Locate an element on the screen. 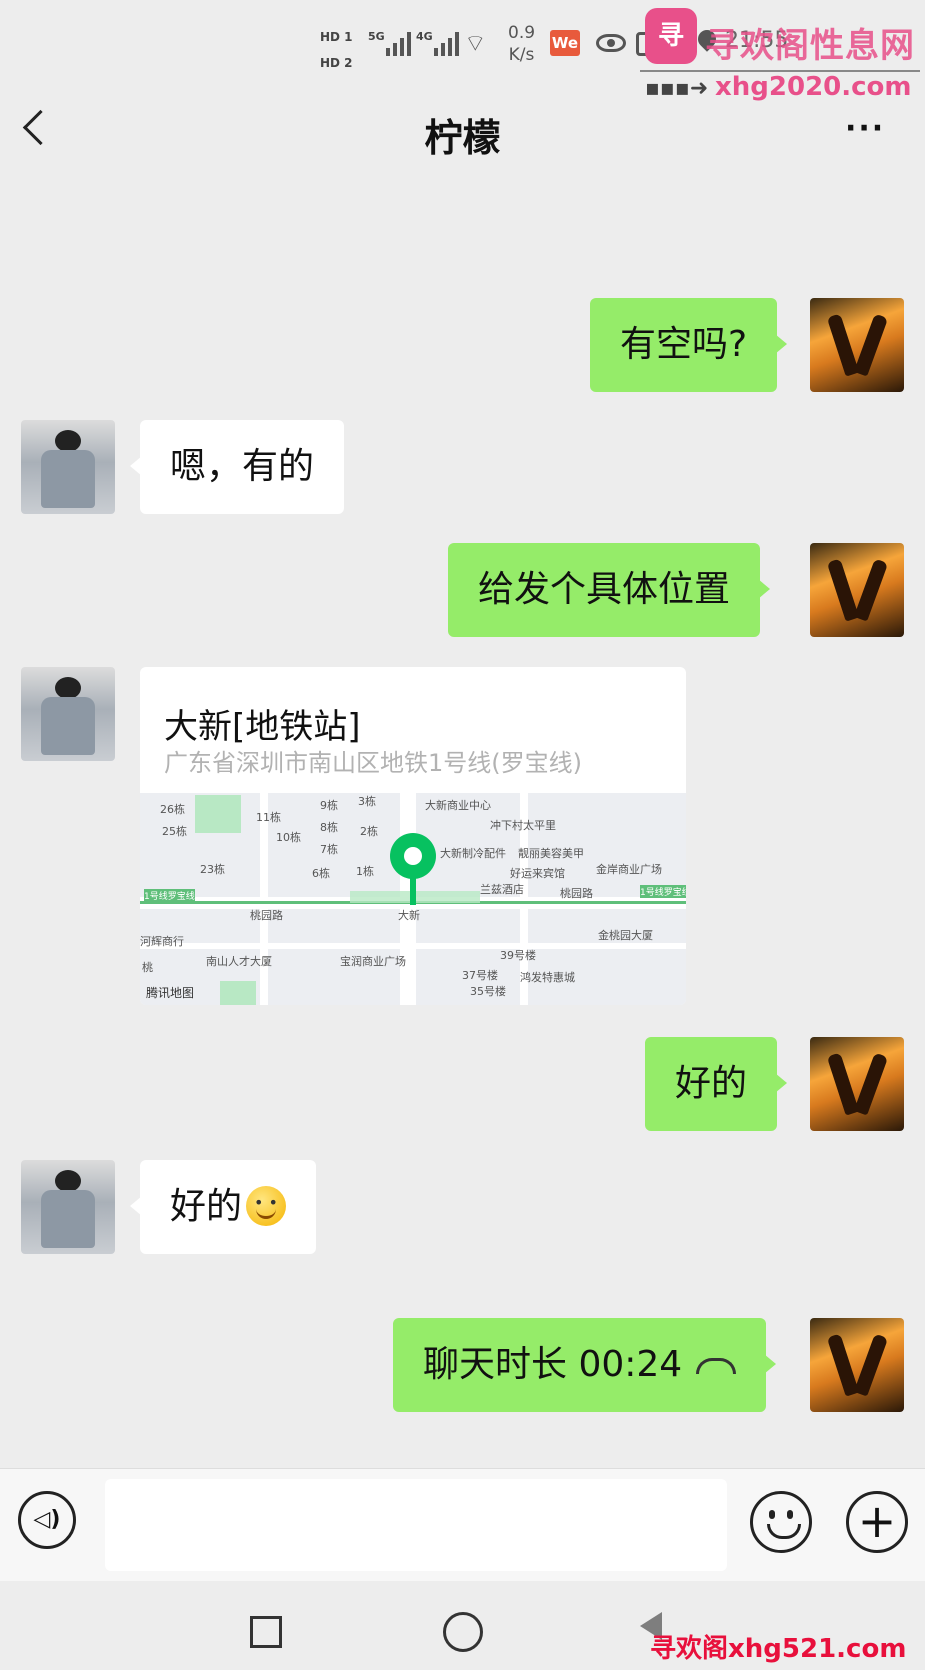 The height and width of the screenshot is (1670, 925). map-label: 35号楼 is located at coordinates (488, 991).